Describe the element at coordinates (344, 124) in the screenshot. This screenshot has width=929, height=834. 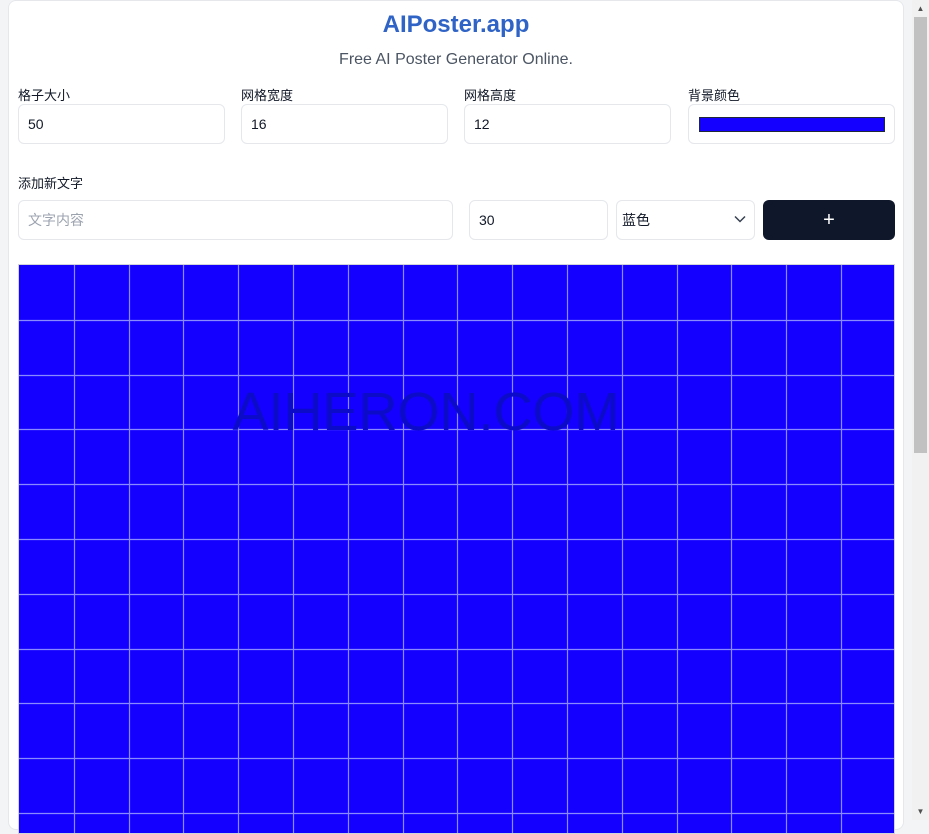
I see `grid-width-input` at that location.